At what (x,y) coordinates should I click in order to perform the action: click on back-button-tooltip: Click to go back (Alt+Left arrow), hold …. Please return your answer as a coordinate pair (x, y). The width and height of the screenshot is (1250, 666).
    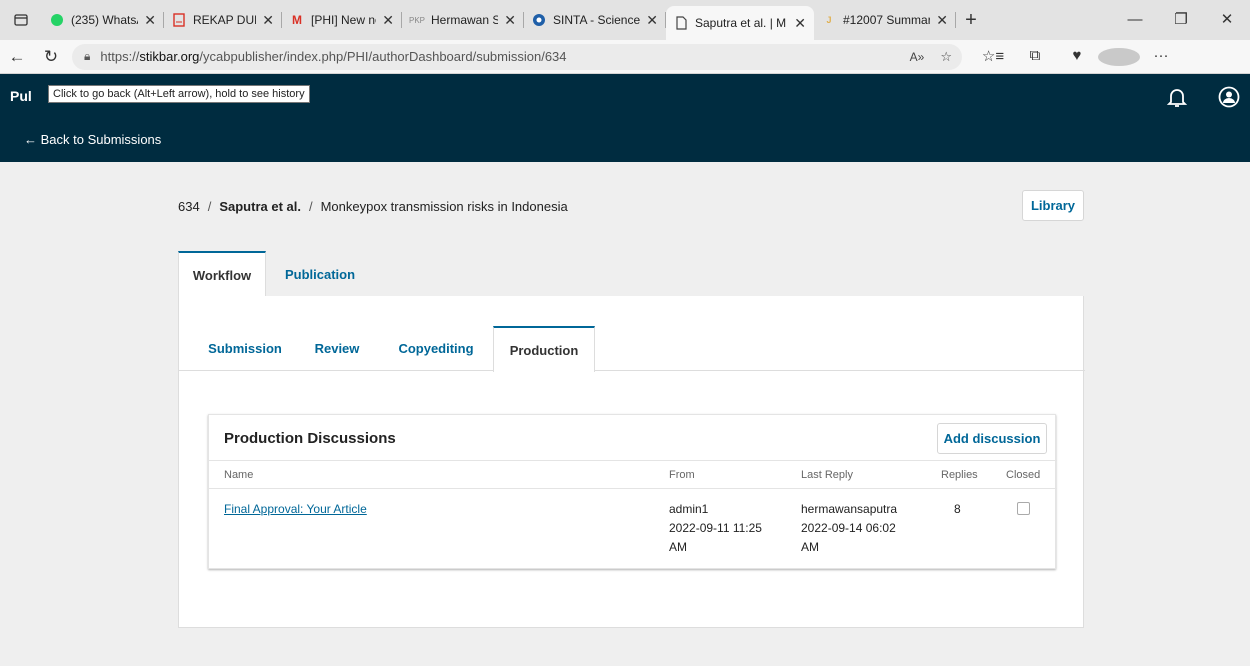
    Looking at the image, I should click on (179, 94).